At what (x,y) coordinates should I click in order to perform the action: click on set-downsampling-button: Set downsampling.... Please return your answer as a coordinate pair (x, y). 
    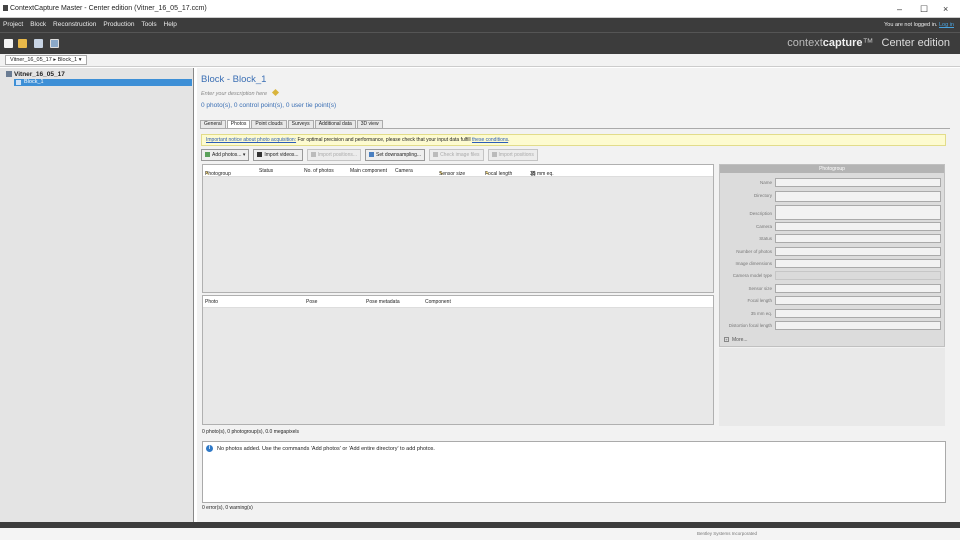
    Looking at the image, I should click on (395, 155).